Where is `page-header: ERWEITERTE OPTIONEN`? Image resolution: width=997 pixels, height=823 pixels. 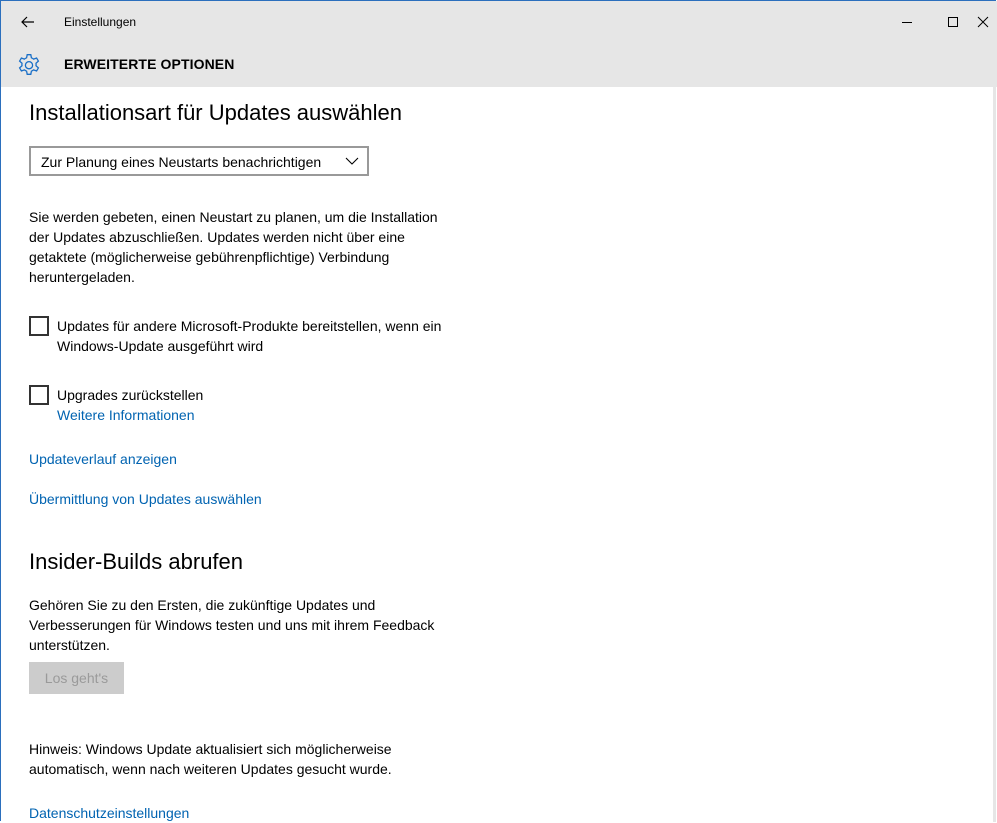 page-header: ERWEITERTE OPTIONEN is located at coordinates (499, 64).